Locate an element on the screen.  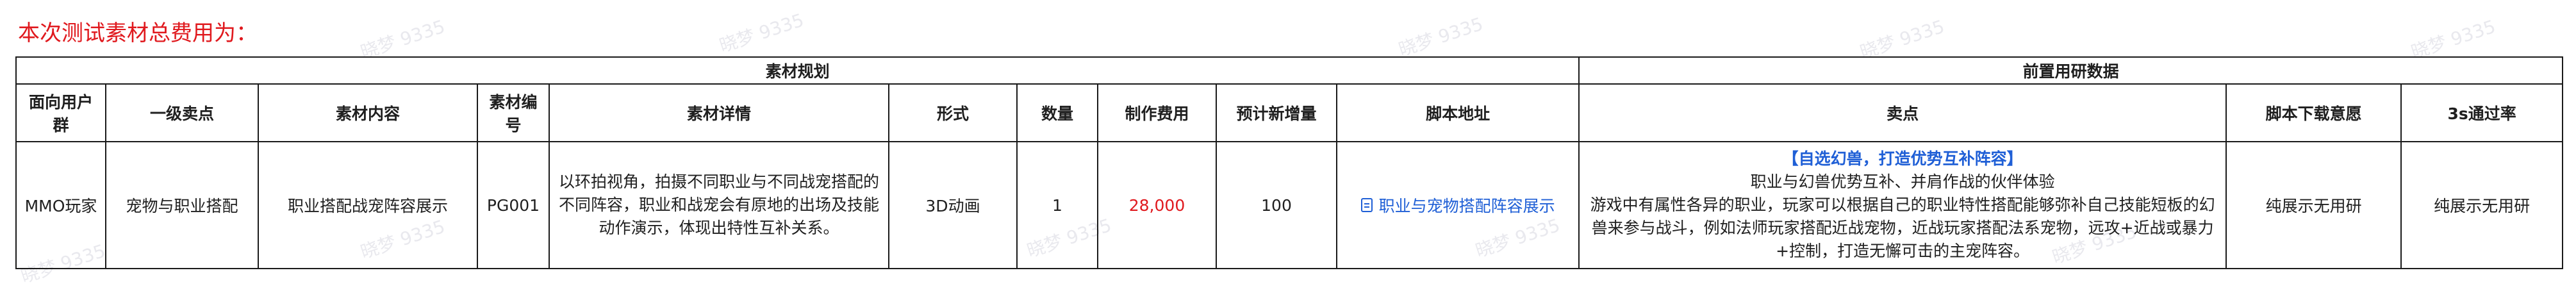
column-header: 素材详情 is located at coordinates (719, 112).